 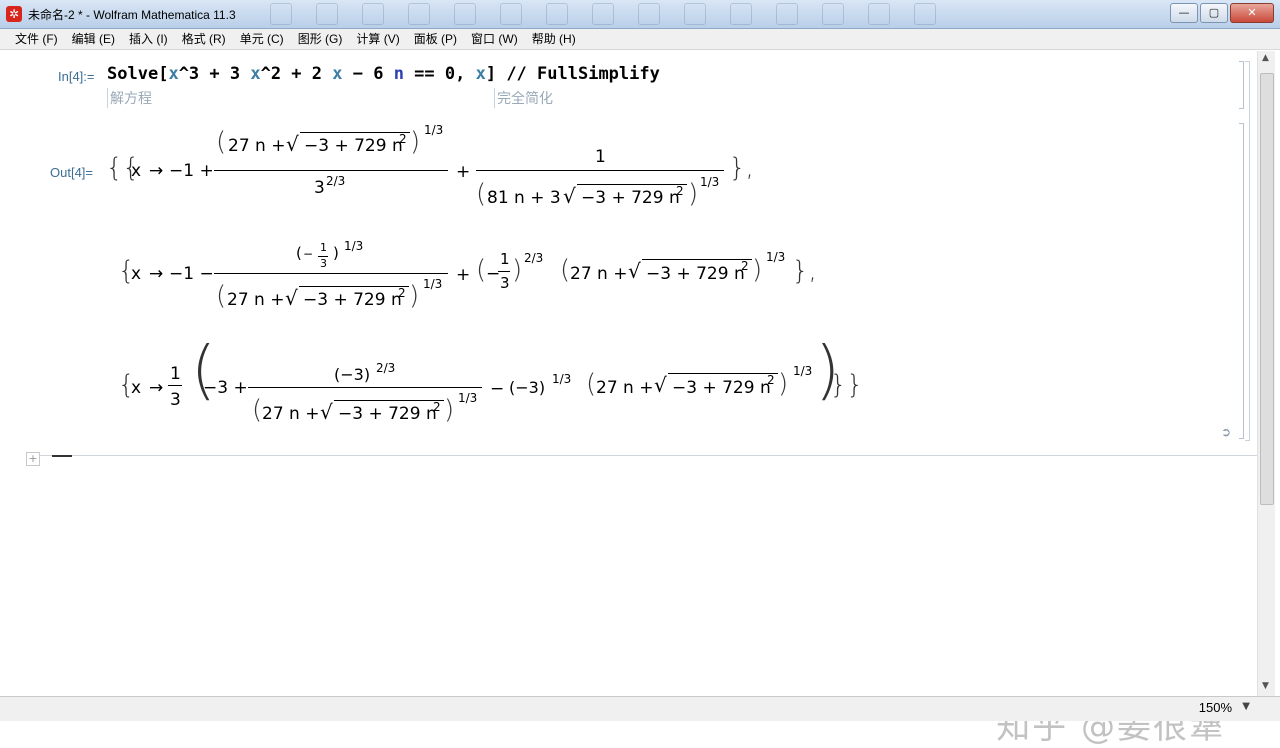 What do you see at coordinates (523, 98) in the screenshot?
I see `hint-fullsimplify: 完全简化` at bounding box center [523, 98].